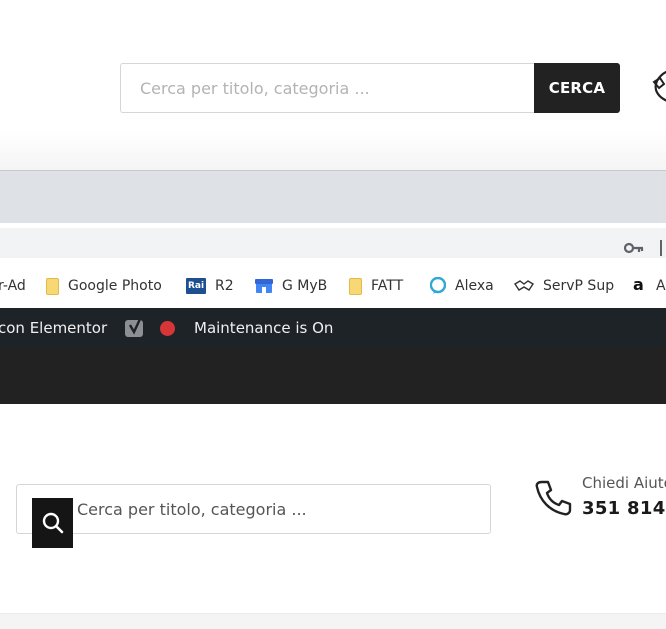  What do you see at coordinates (53, 328) in the screenshot?
I see `edit-with-elementor-link: con Elementor` at bounding box center [53, 328].